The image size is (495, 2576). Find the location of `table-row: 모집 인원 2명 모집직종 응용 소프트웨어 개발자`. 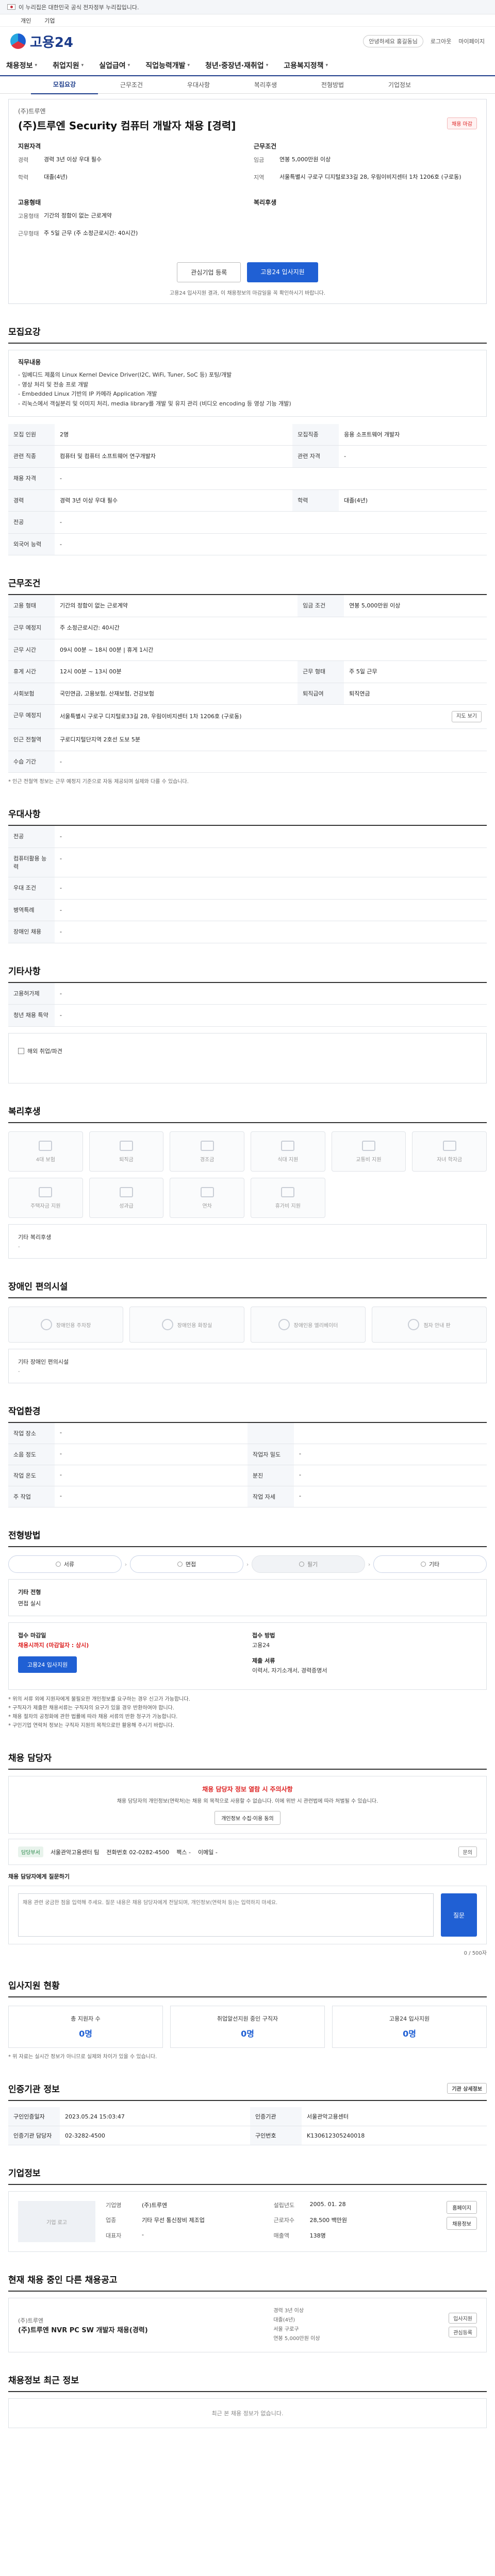

table-row: 모집 인원 2명 모집직종 응용 소프트웨어 개발자 is located at coordinates (247, 434).